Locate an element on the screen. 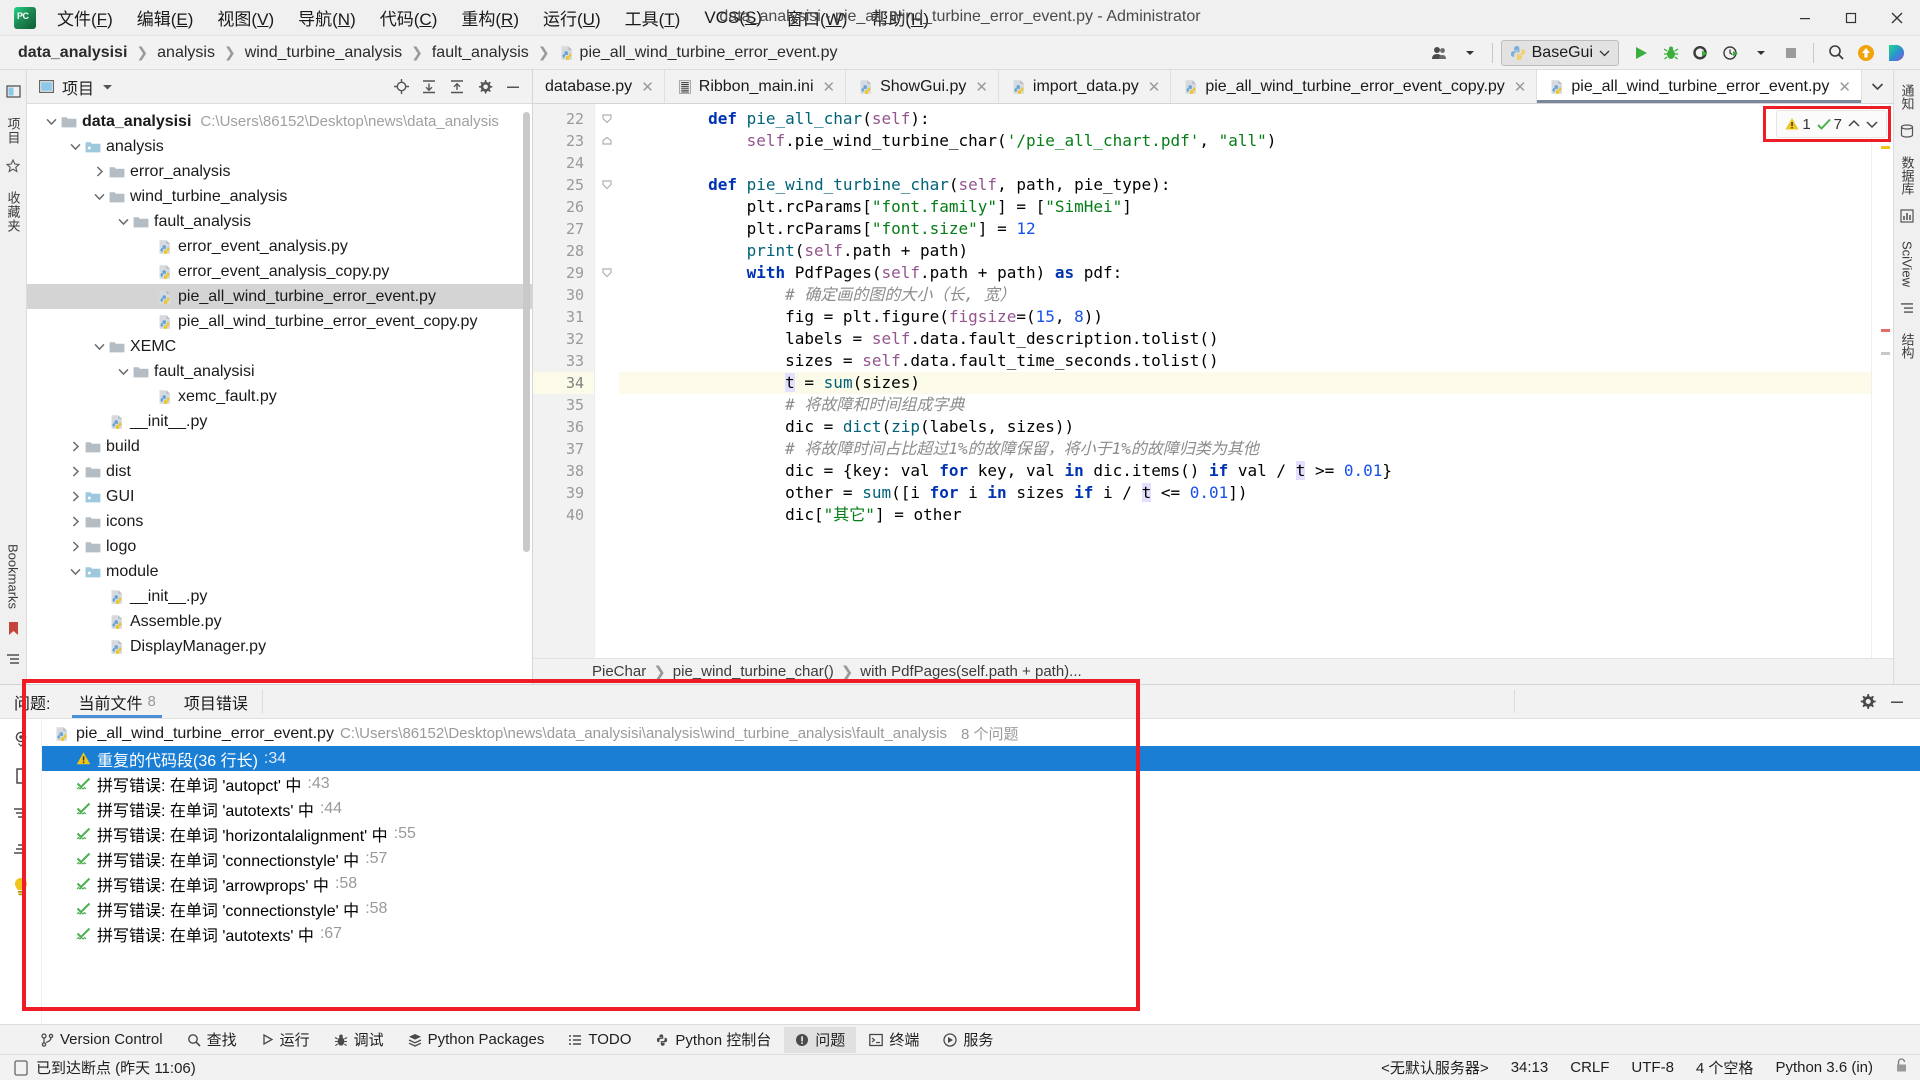 This screenshot has width=1920, height=1080. tree-node-error_event_analysis-py: error_event_analysis.py is located at coordinates (279, 246).